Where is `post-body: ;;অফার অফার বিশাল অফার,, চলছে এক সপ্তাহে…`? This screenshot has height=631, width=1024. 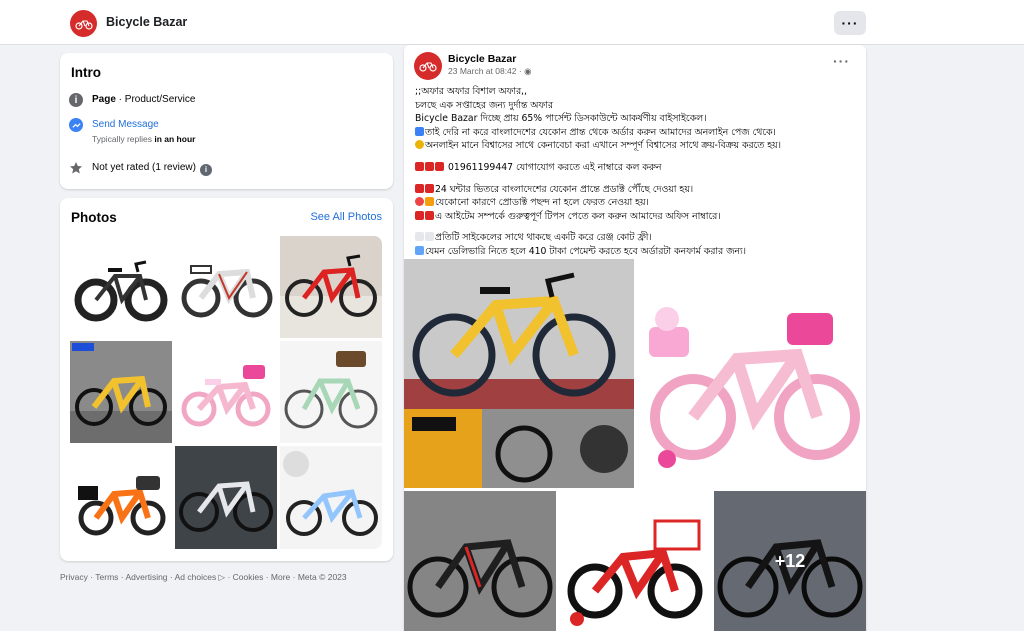 post-body: ;;অফার অফার বিশাল অফার,, চলছে এক সপ্তাহে… is located at coordinates (638, 172).